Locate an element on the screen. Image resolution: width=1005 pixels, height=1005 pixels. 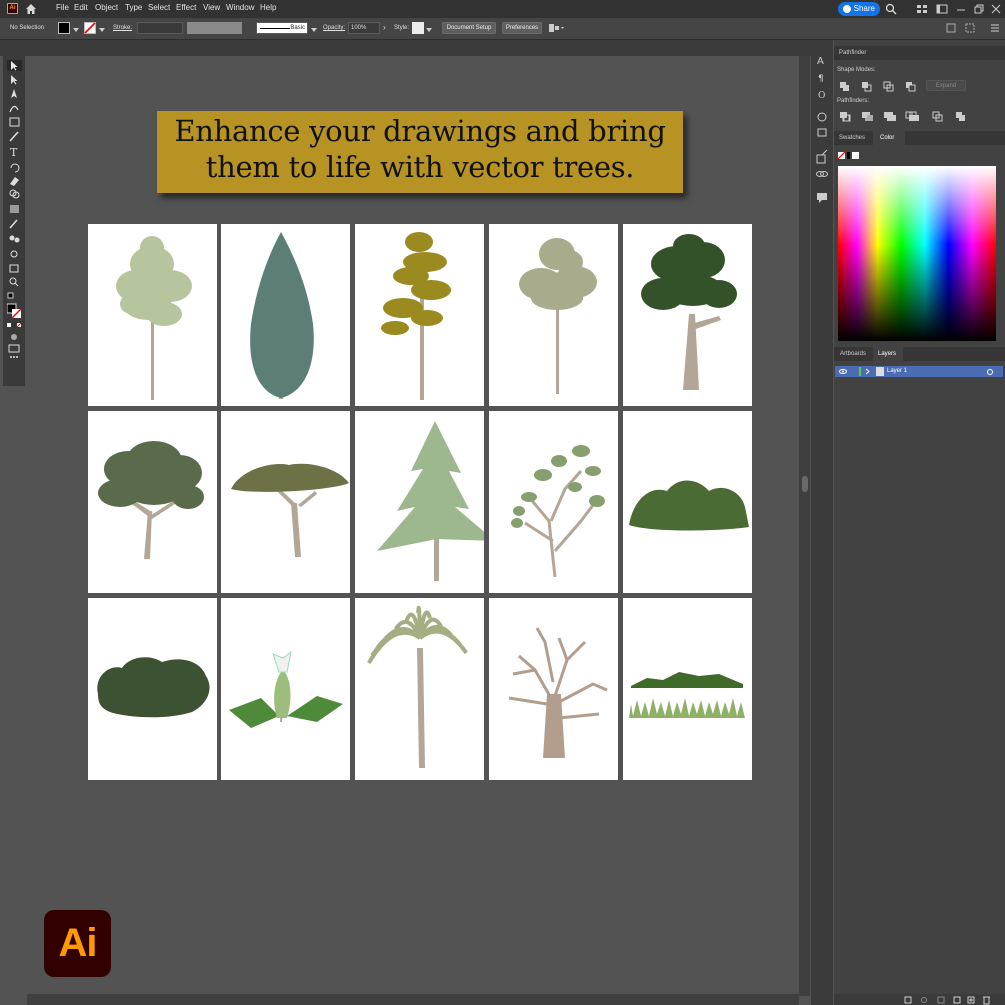
tree-card-bare-tree is located at coordinates (553, 689).